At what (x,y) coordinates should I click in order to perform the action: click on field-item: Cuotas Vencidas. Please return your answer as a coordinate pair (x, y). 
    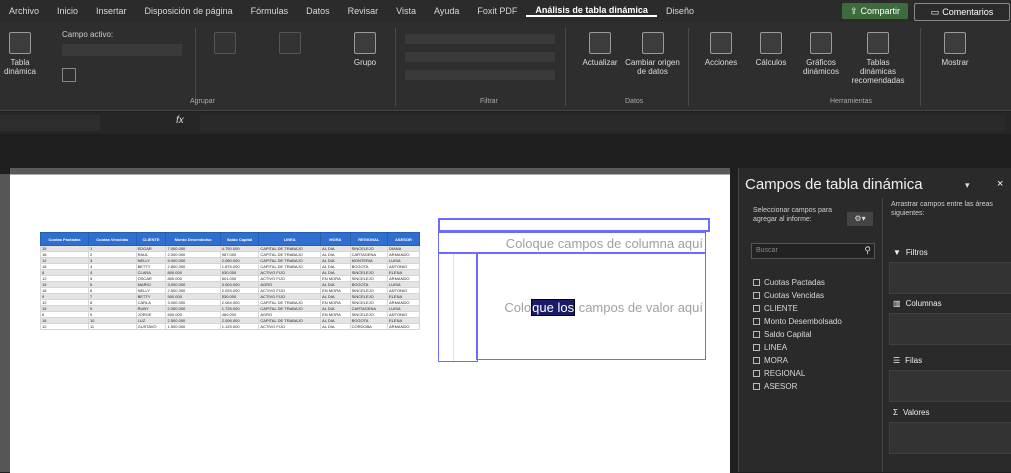
    Looking at the image, I should click on (797, 295).